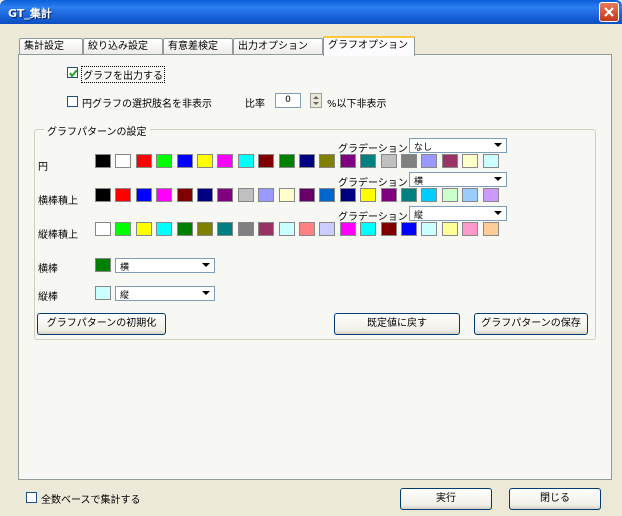 This screenshot has height=516, width=622. I want to click on hbar-stack-gradation-value: 横, so click(419, 182).